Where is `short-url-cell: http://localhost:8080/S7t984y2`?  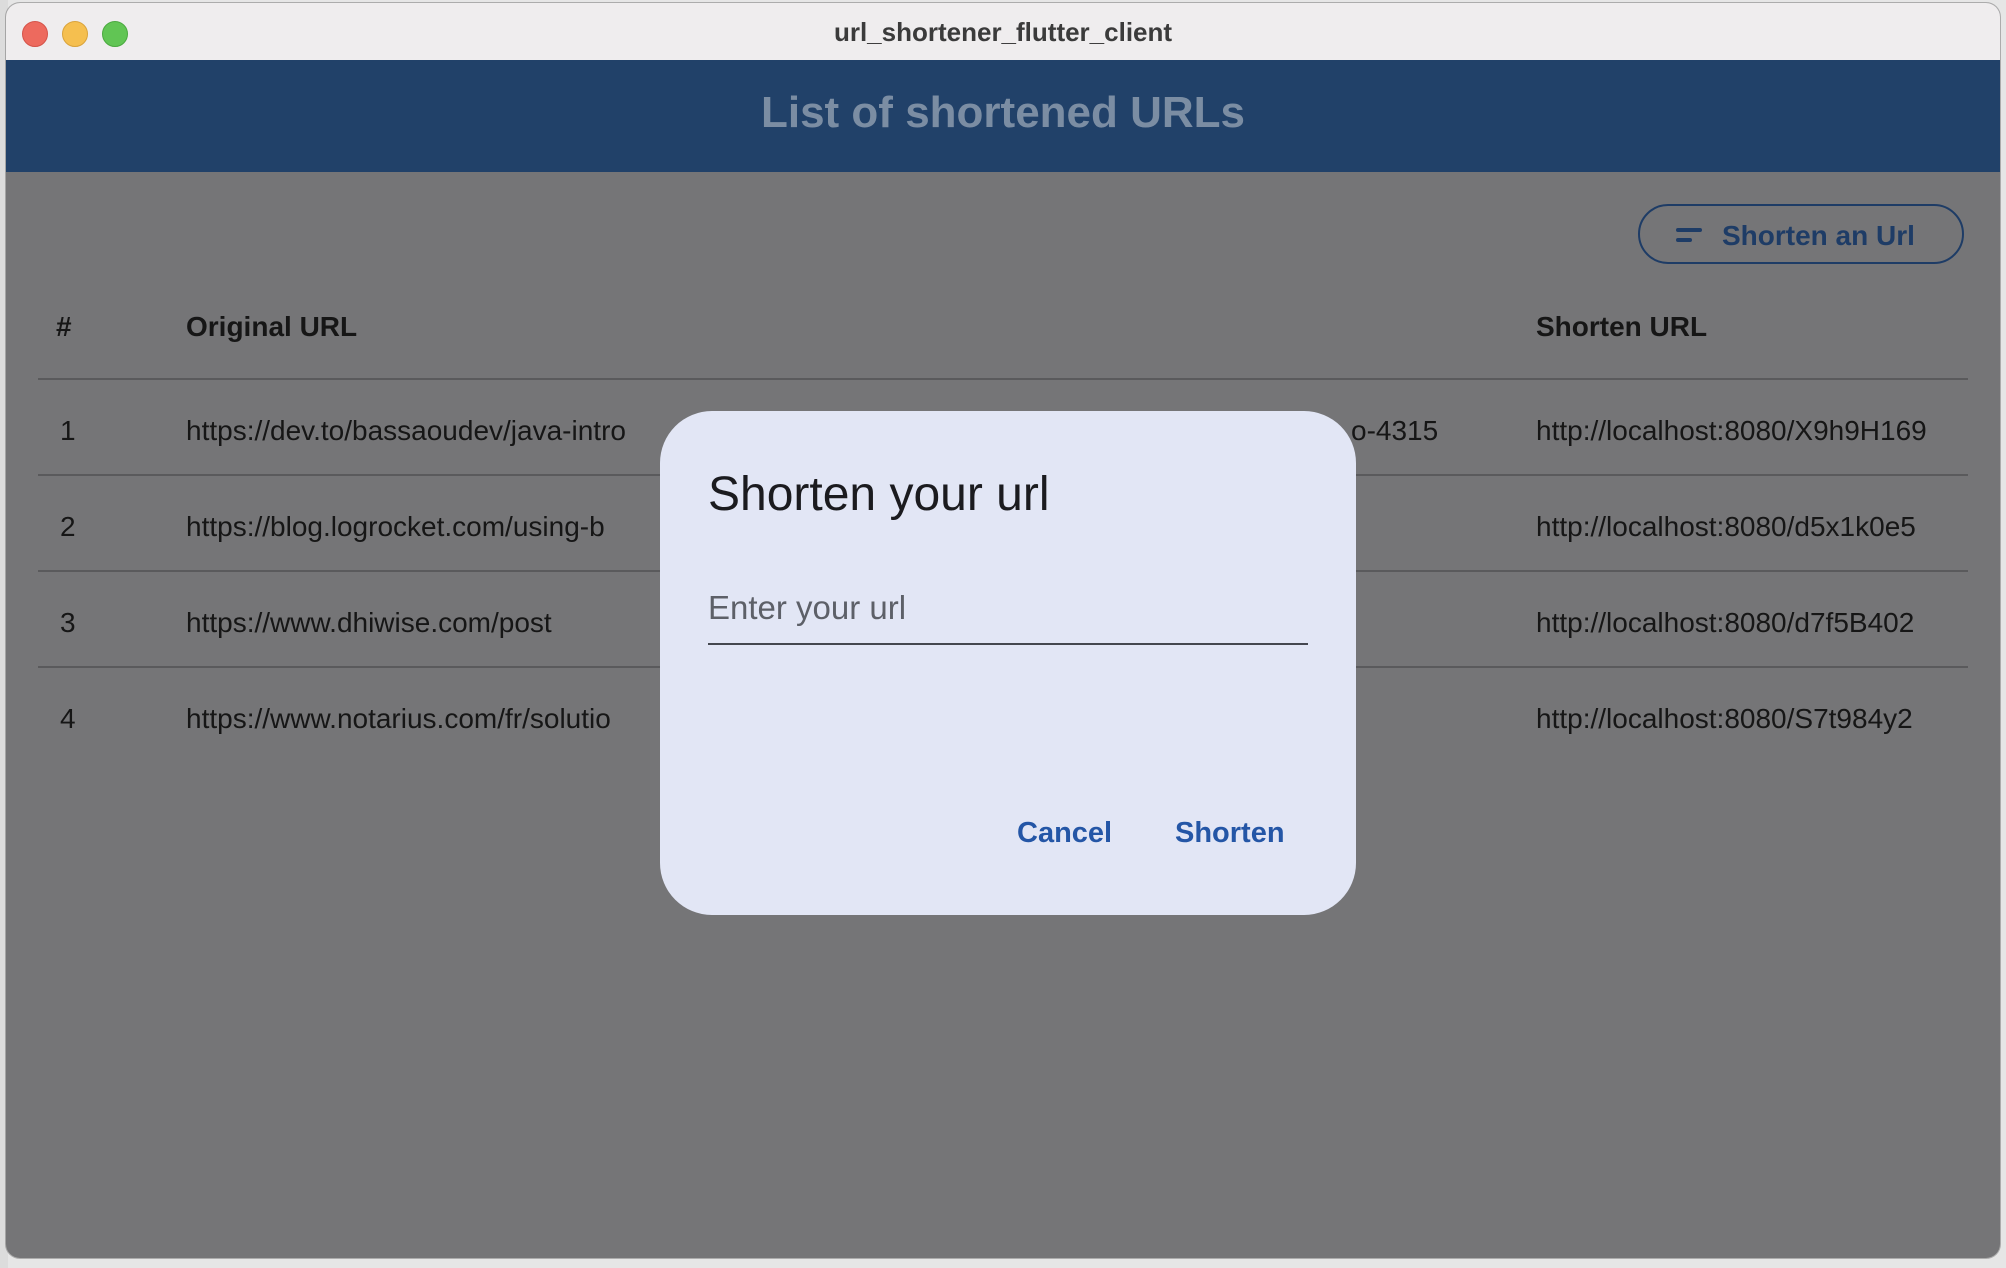
short-url-cell: http://localhost:8080/S7t984y2 is located at coordinates (1752, 719).